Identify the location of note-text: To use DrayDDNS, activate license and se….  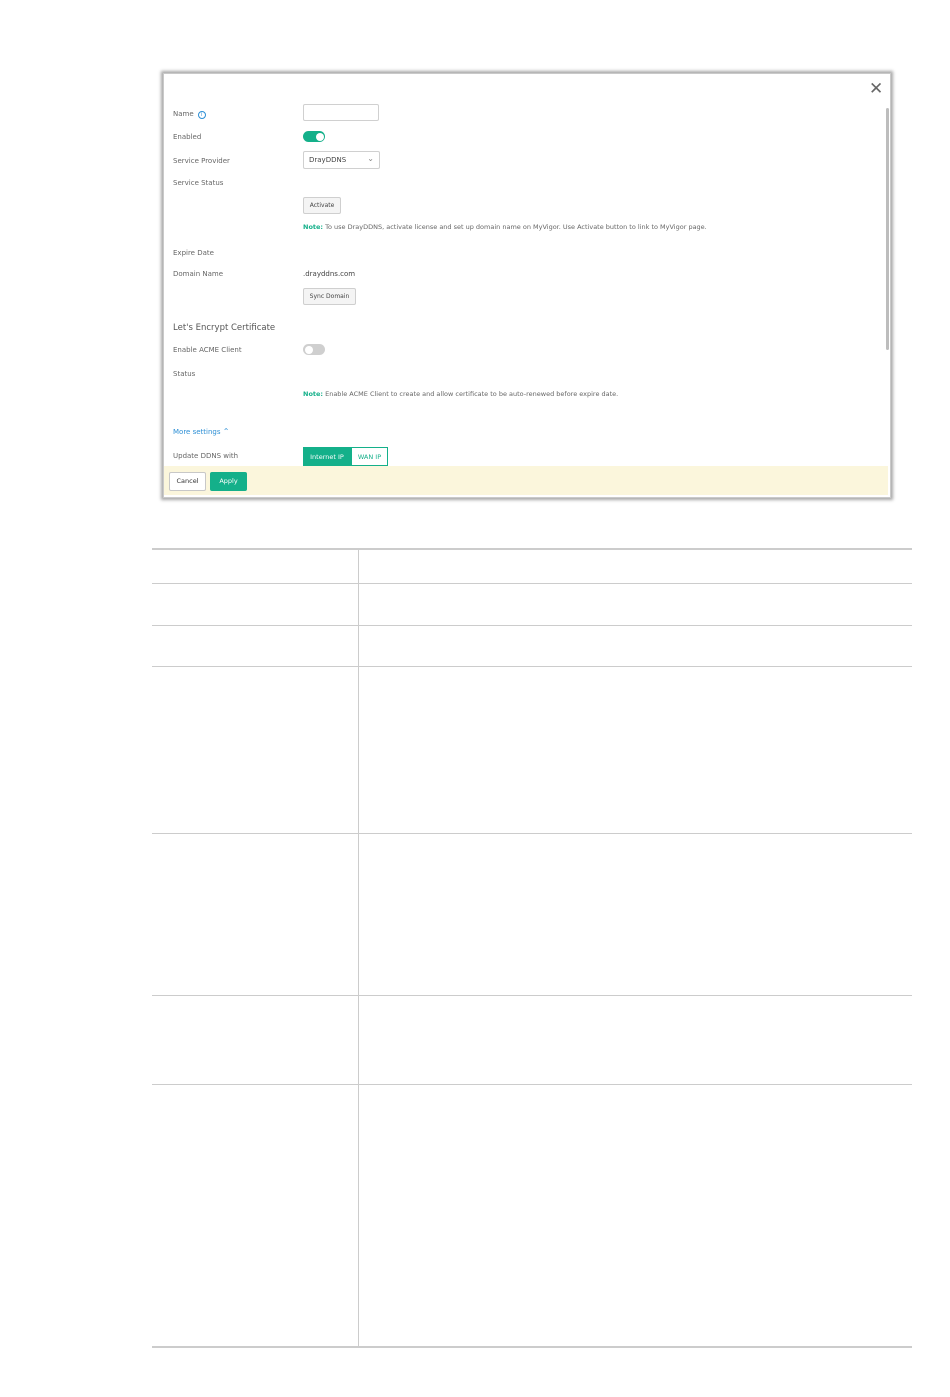
(515, 227).